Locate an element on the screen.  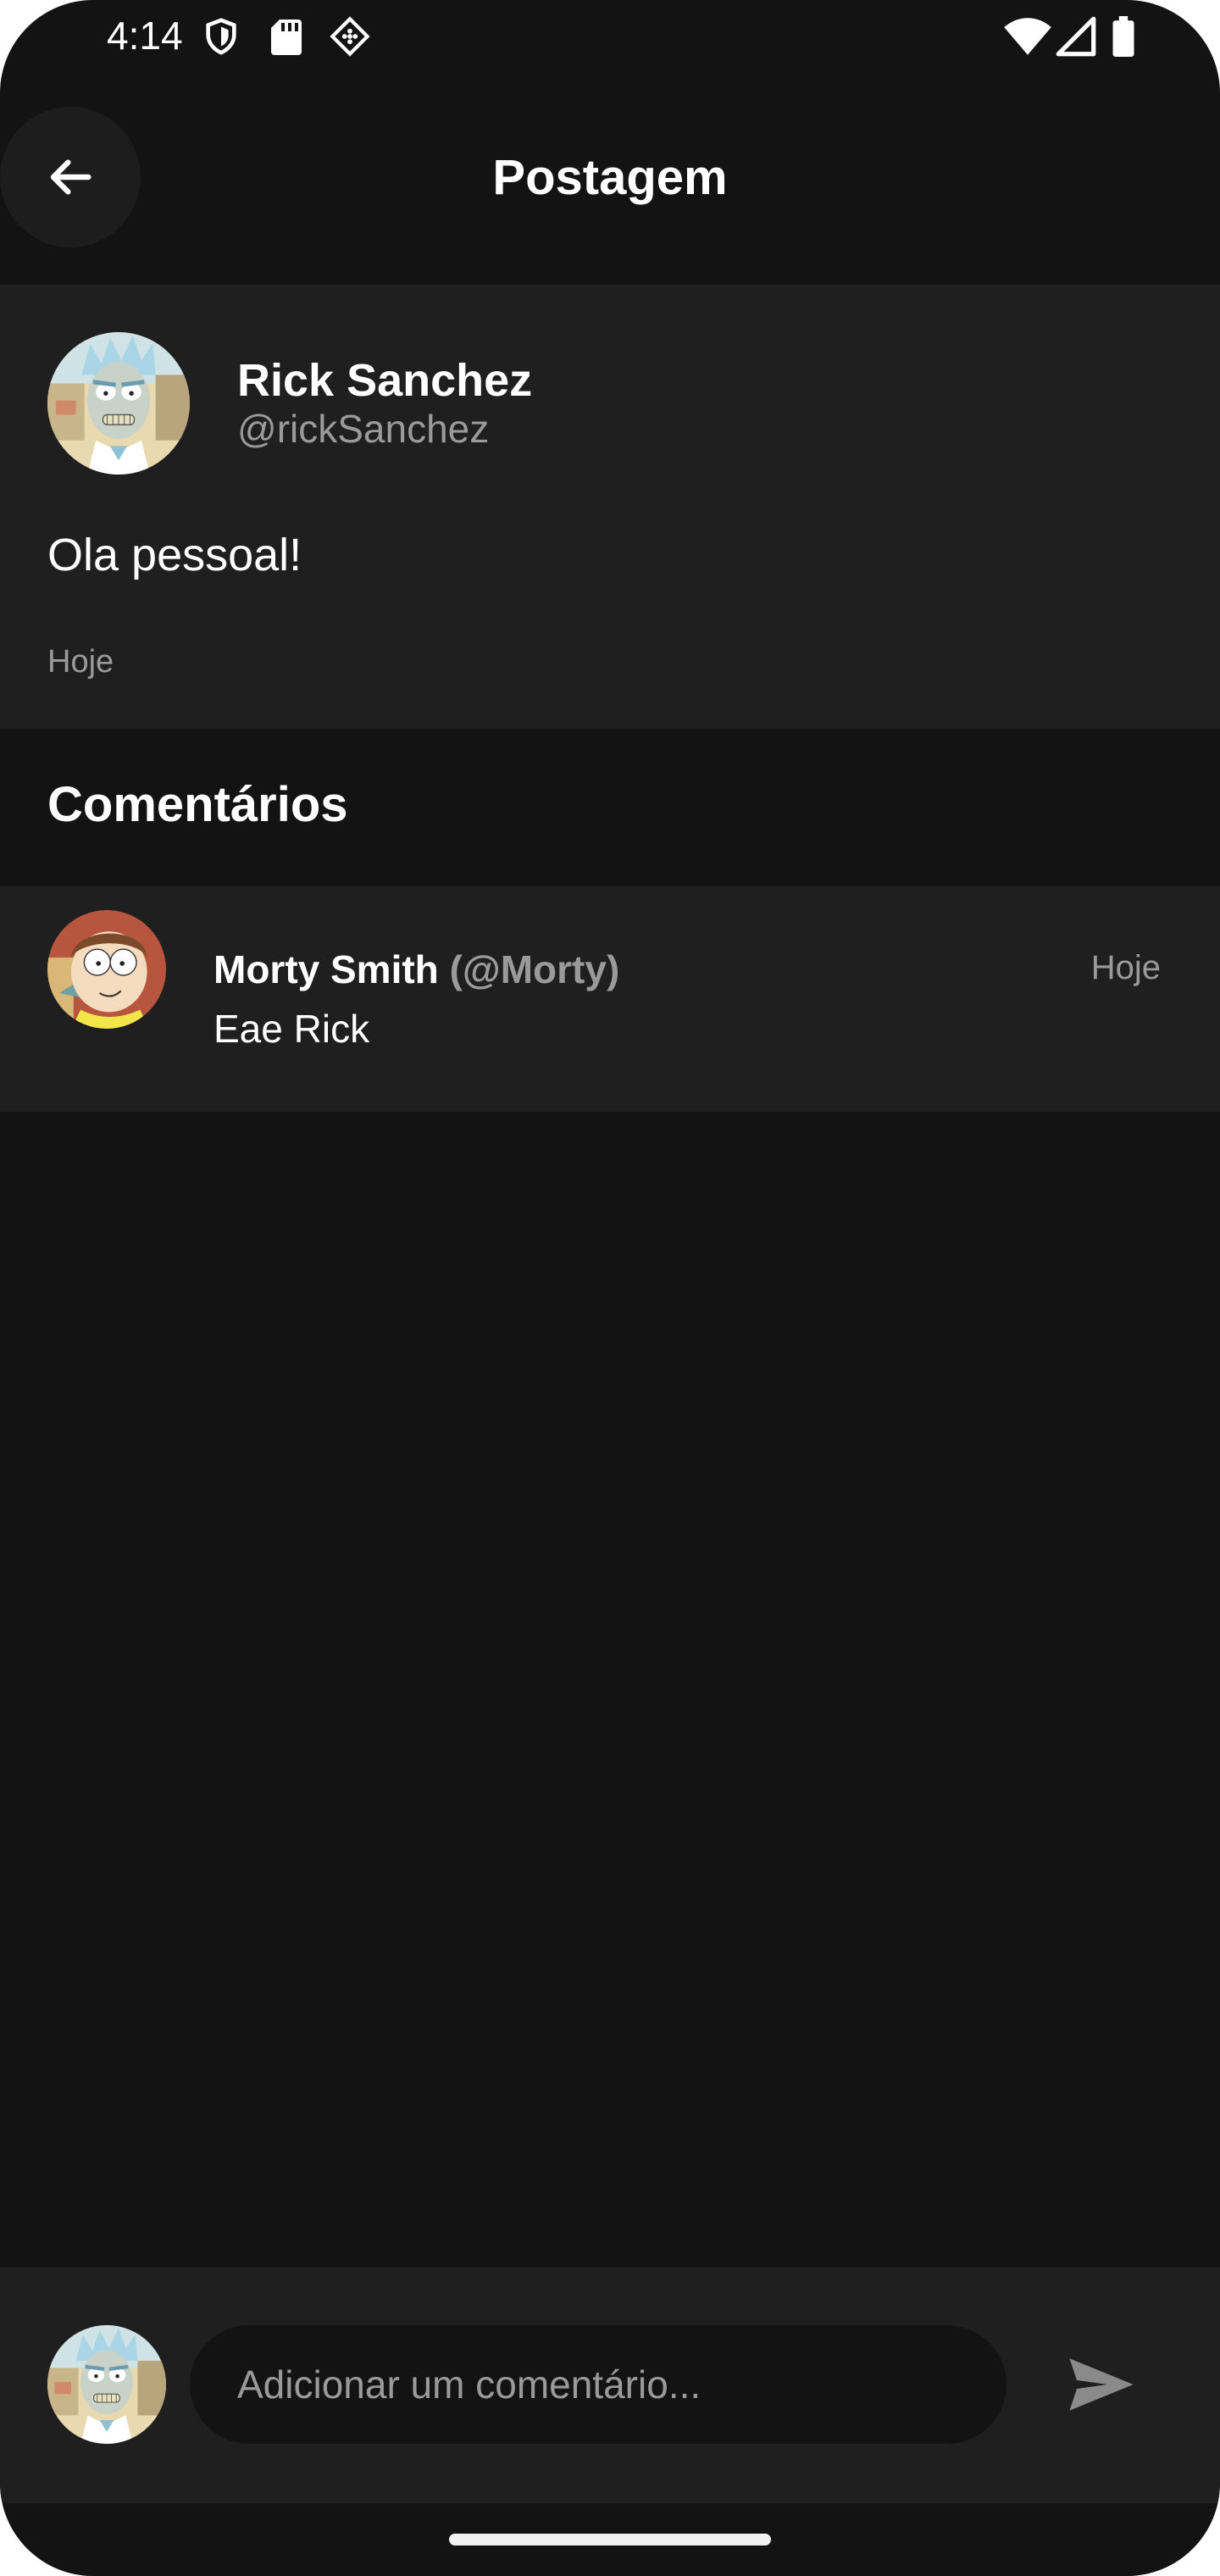
signal-icon is located at coordinates (1076, 36).